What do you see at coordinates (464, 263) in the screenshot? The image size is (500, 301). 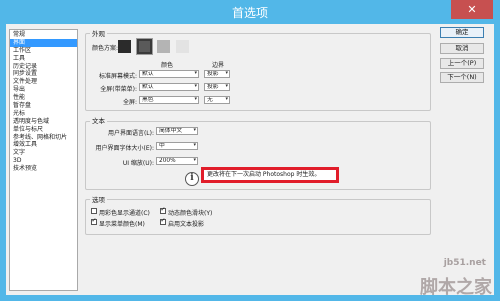 I see `watermark-site: jb51.net` at bounding box center [464, 263].